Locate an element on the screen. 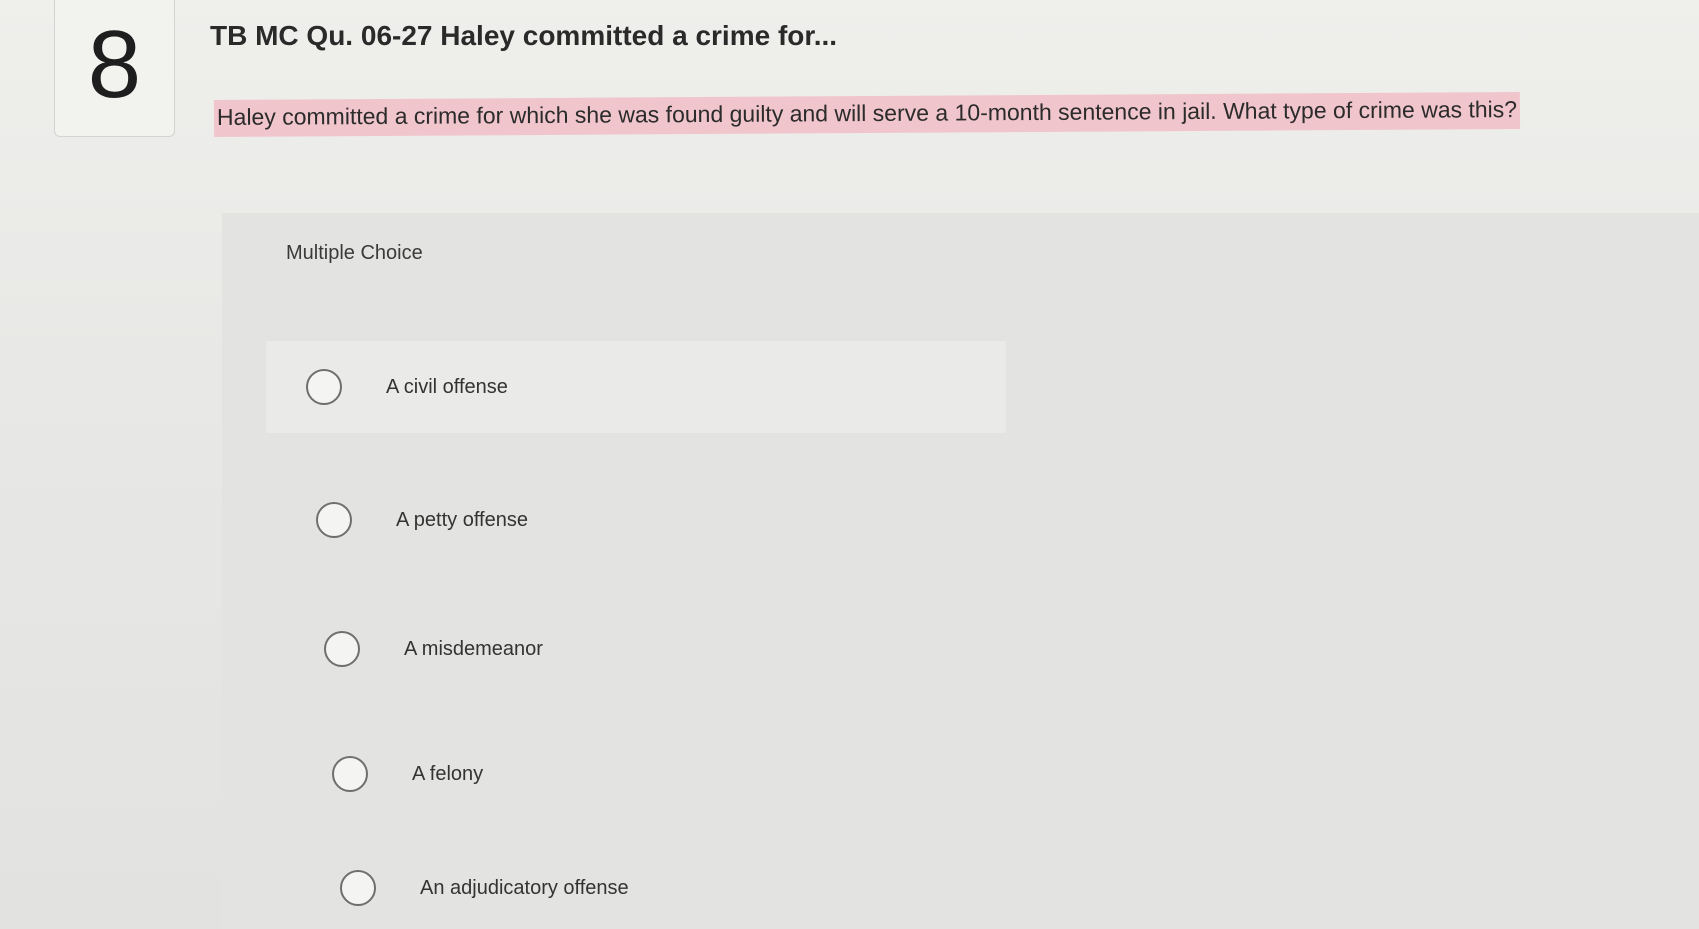 The width and height of the screenshot is (1699, 929). answer-option-label: A civil offense is located at coordinates (447, 386).